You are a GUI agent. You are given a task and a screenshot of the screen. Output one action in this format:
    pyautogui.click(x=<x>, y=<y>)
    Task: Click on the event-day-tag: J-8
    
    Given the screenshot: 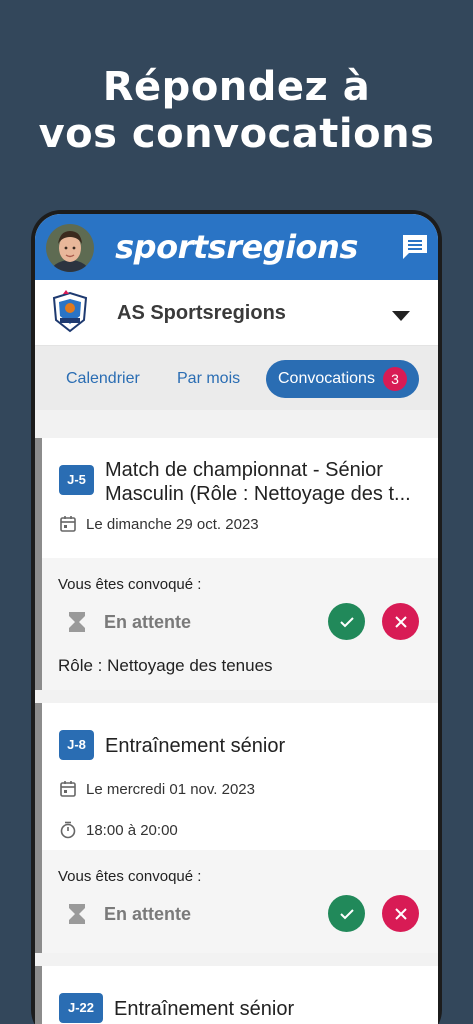 What is the action you would take?
    pyautogui.click(x=76, y=745)
    